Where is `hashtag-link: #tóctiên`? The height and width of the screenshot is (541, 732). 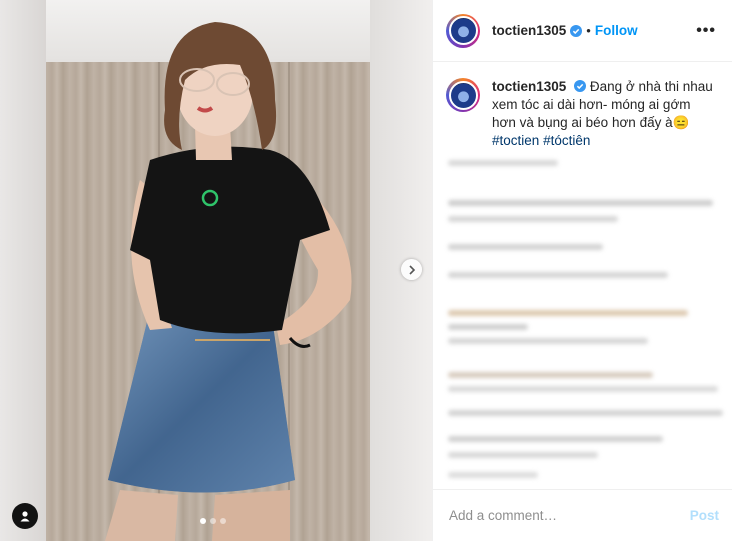 hashtag-link: #tóctiên is located at coordinates (566, 140).